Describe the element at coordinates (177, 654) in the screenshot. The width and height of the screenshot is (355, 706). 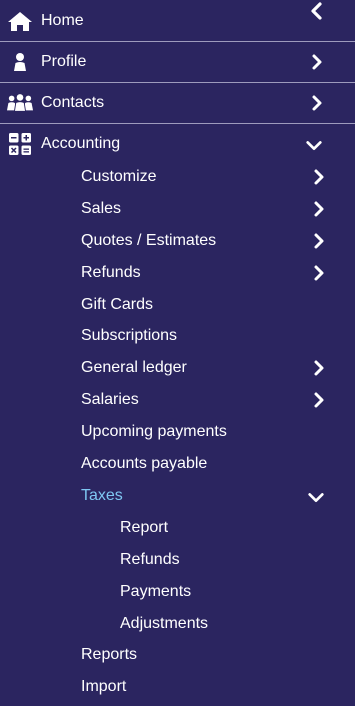
I see `submenu-item-reports: Reports` at that location.